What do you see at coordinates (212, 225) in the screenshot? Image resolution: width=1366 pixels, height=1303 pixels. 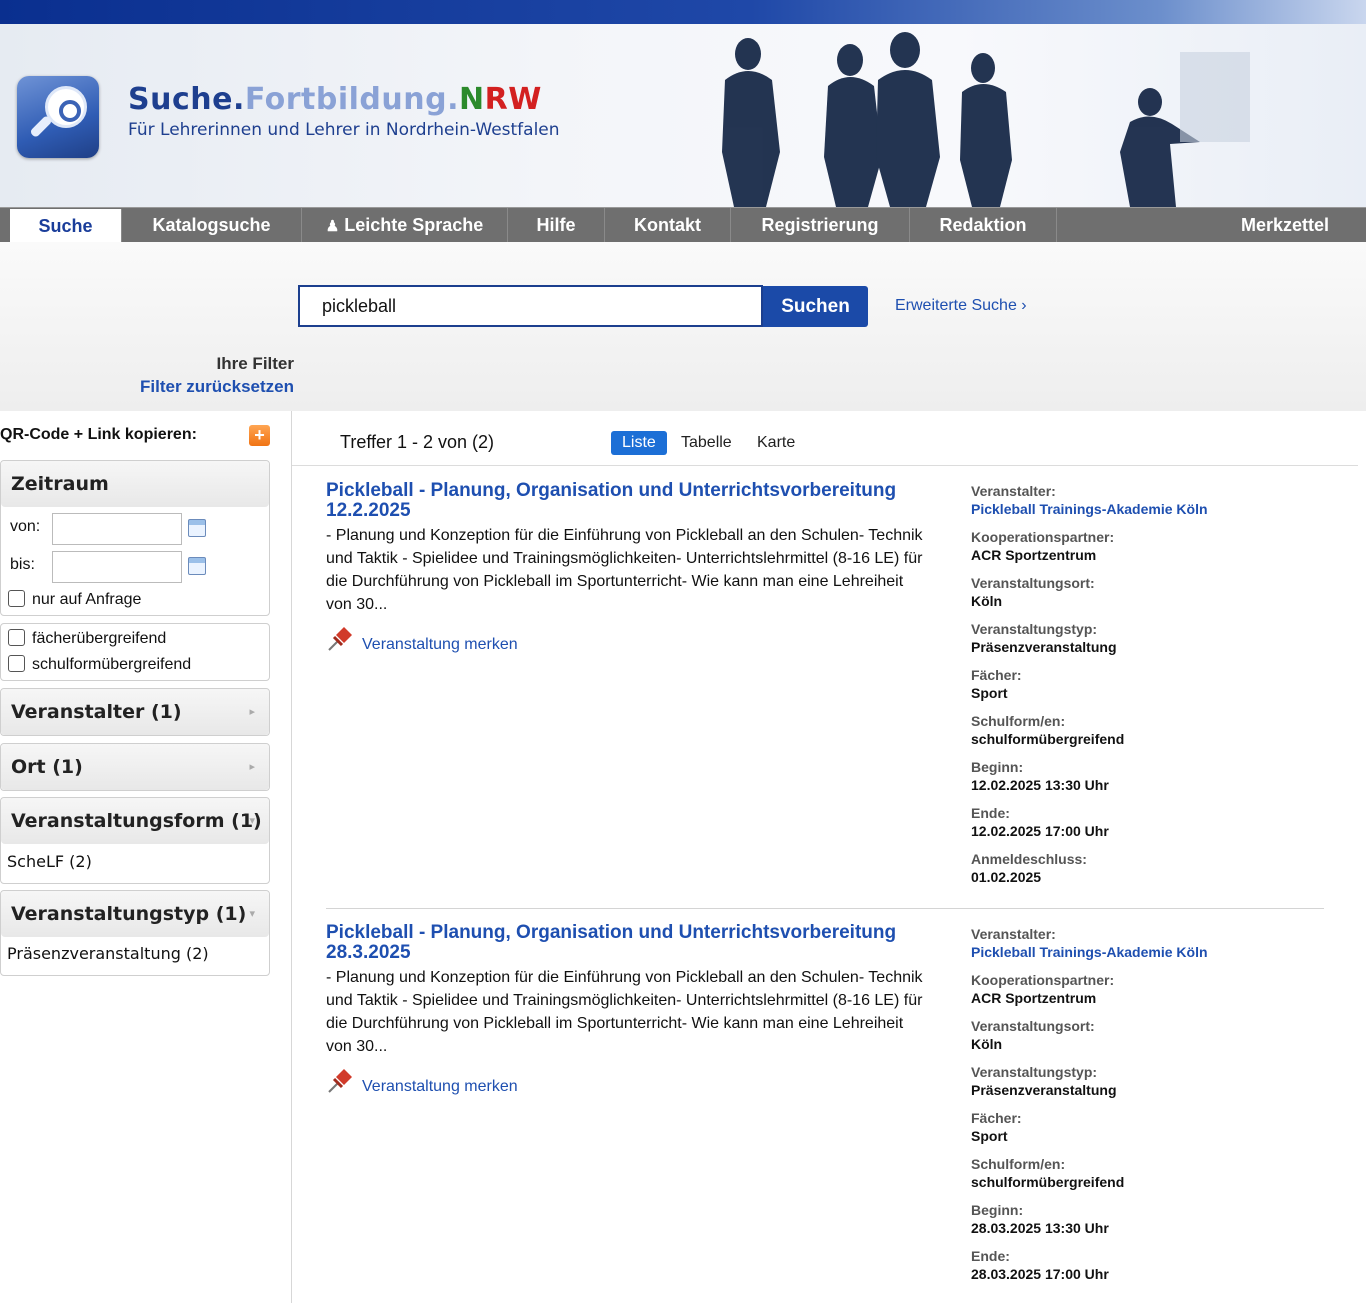 I see `nav-item-katalogsuche: Katalogsuche` at bounding box center [212, 225].